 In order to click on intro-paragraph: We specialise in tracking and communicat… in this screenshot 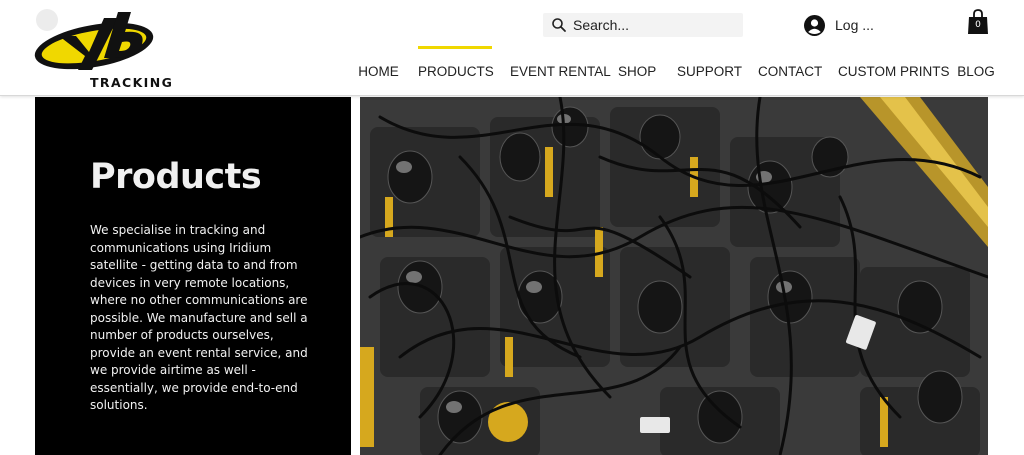, I will do `click(199, 317)`.